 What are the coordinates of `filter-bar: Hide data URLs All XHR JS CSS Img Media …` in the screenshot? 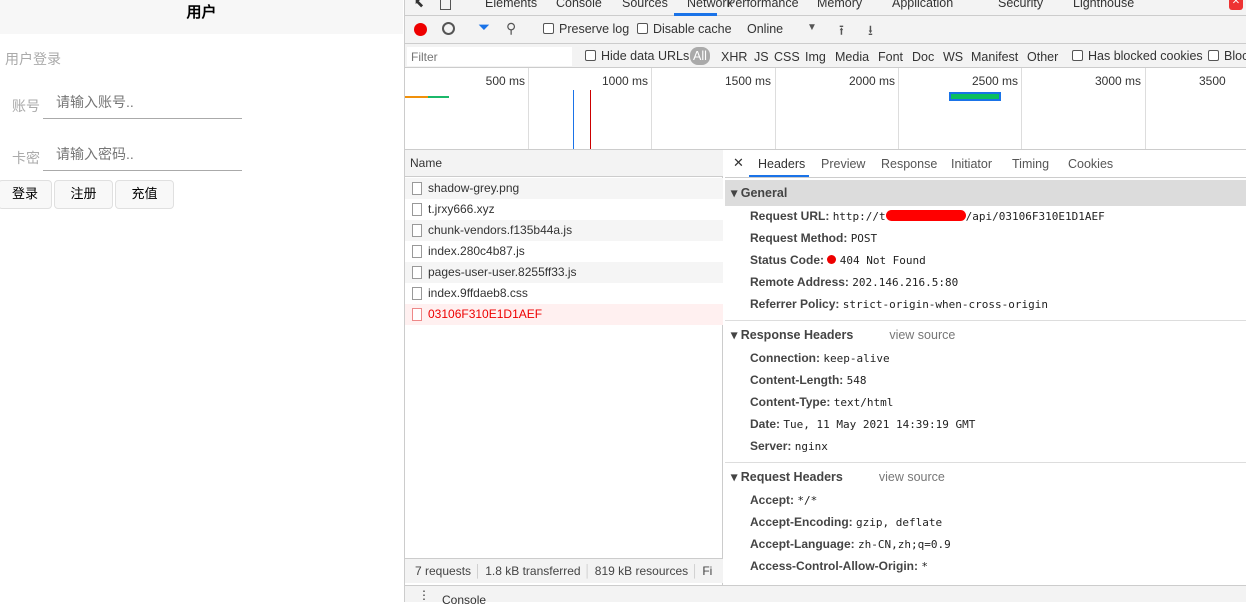 It's located at (825, 56).